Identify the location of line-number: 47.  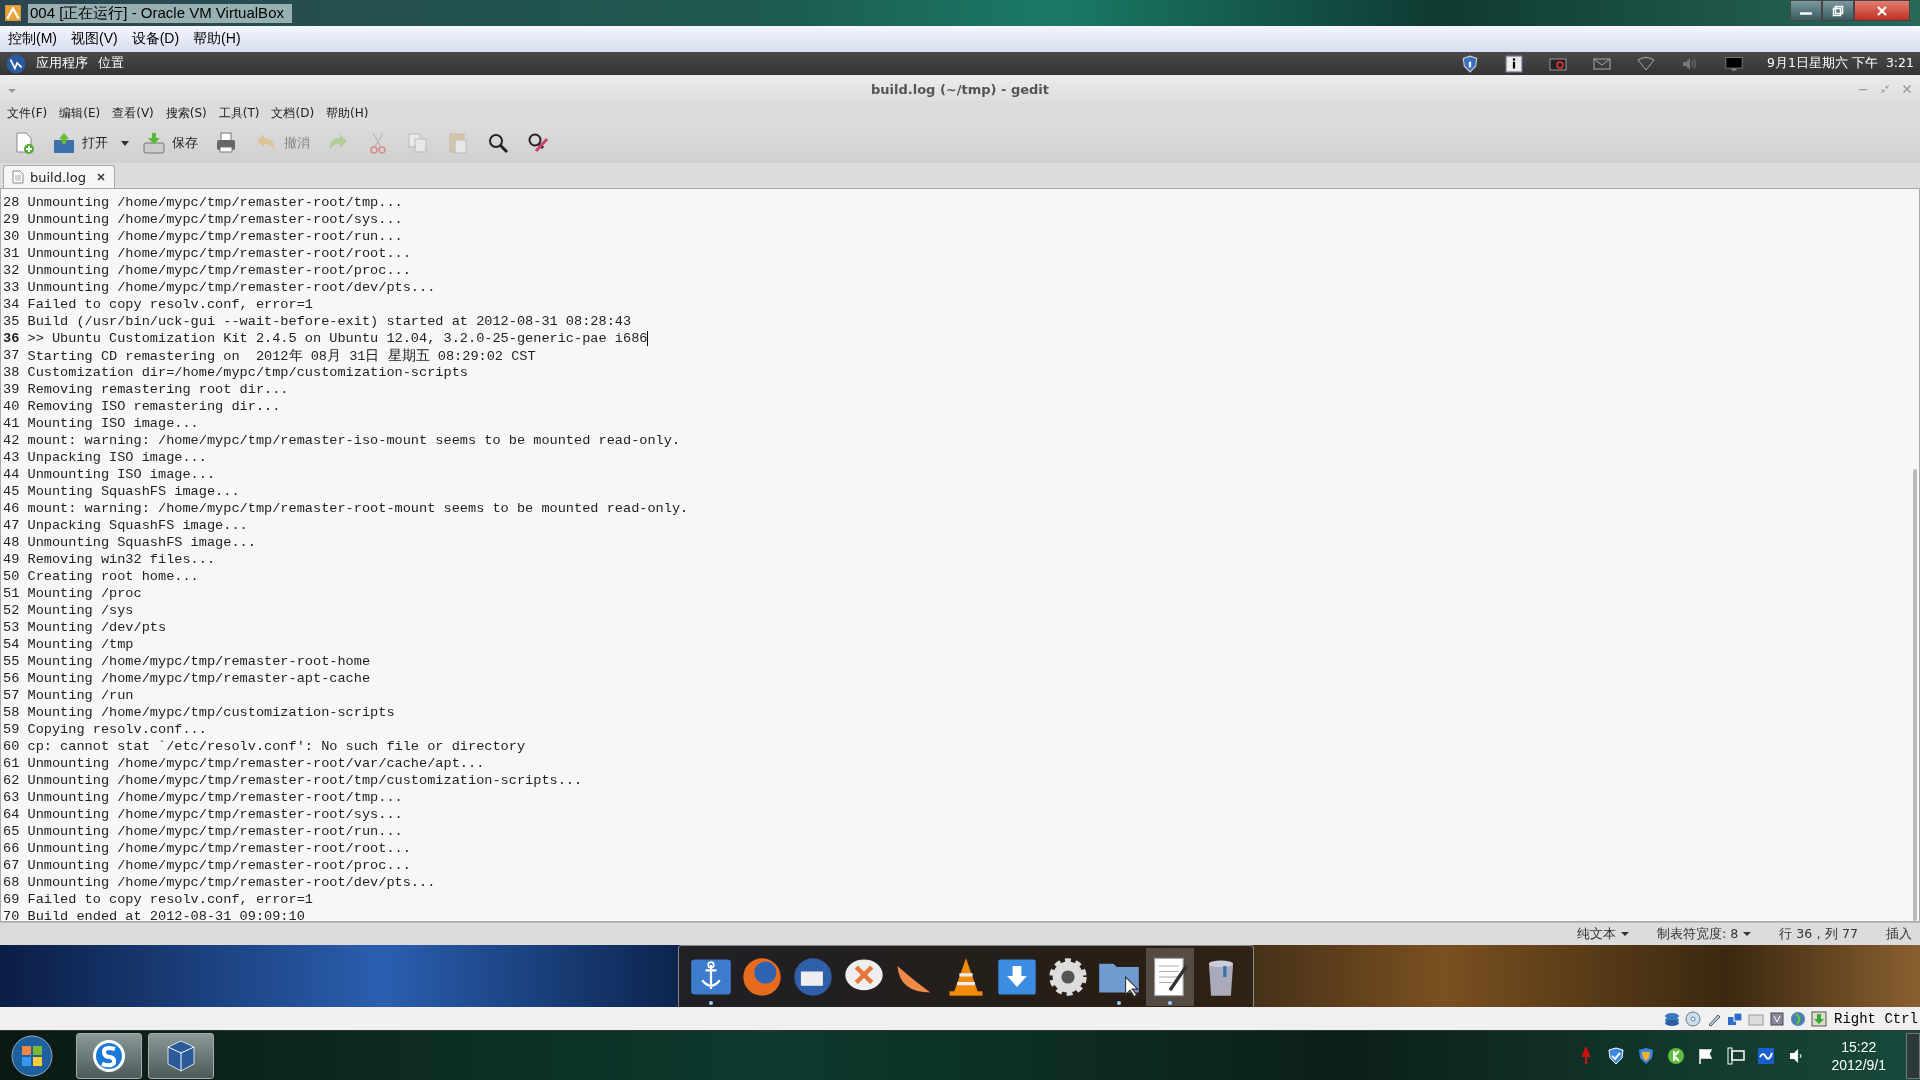
(11, 525).